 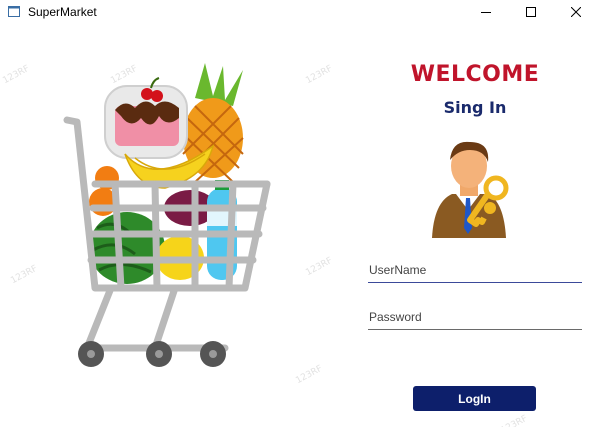 I want to click on title-bar: SuperMarket, so click(x=298, y=12).